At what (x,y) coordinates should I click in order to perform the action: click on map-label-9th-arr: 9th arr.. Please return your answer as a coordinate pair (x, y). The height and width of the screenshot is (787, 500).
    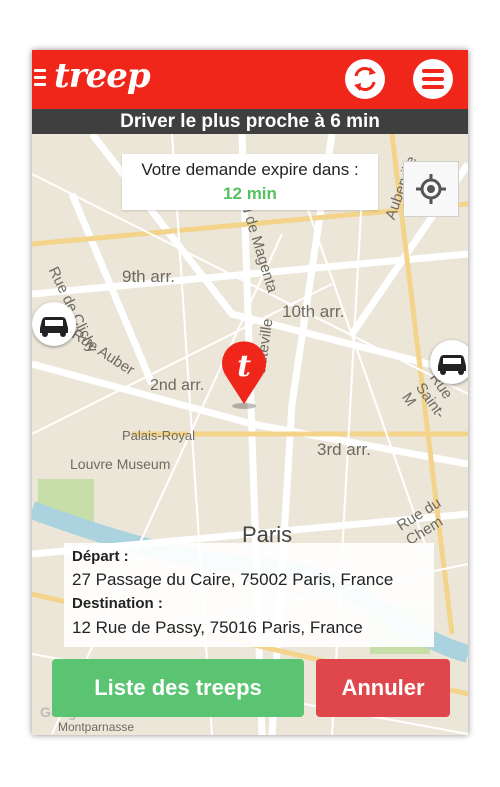
    Looking at the image, I should click on (148, 276).